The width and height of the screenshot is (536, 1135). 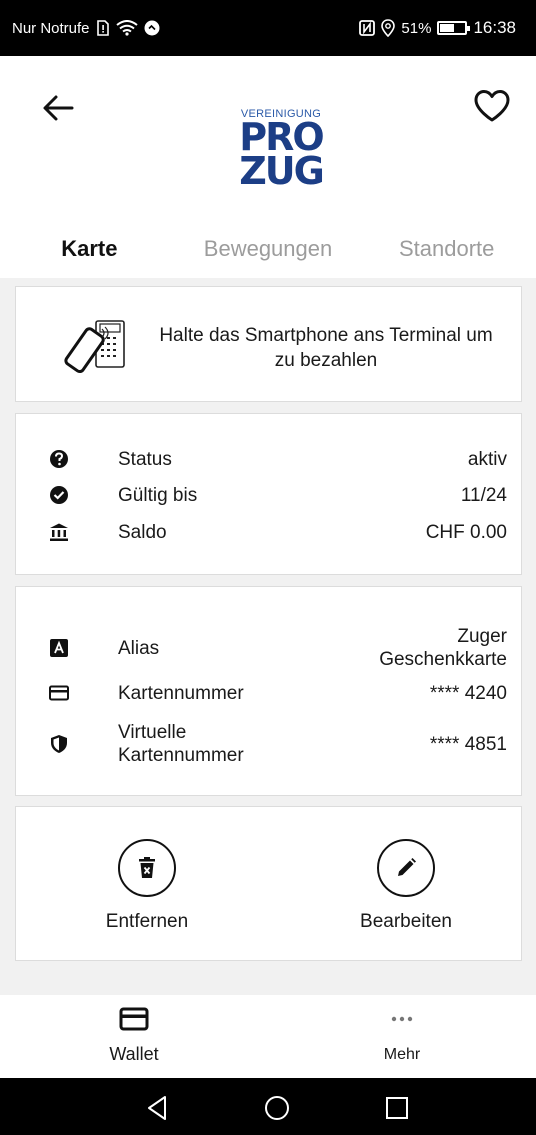 What do you see at coordinates (158, 495) in the screenshot?
I see `valid-until-label: Gültig bis` at bounding box center [158, 495].